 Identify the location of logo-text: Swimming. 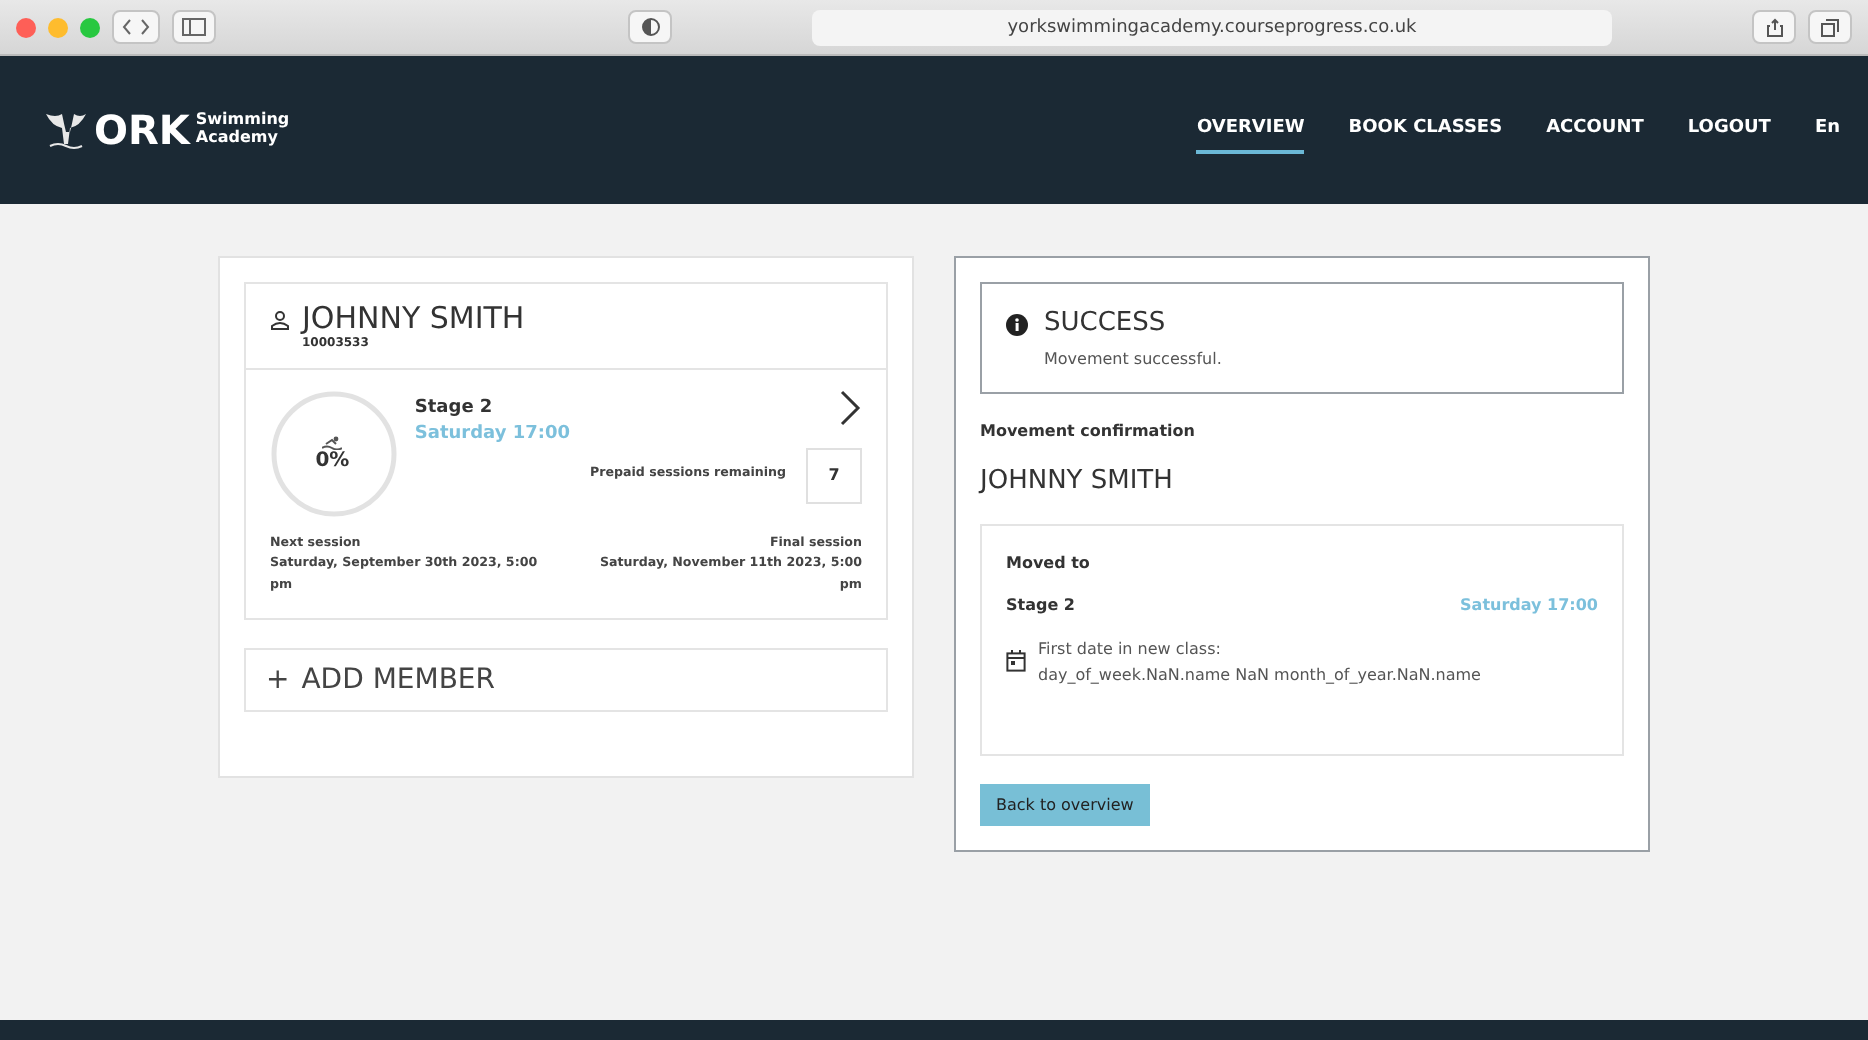
(242, 120).